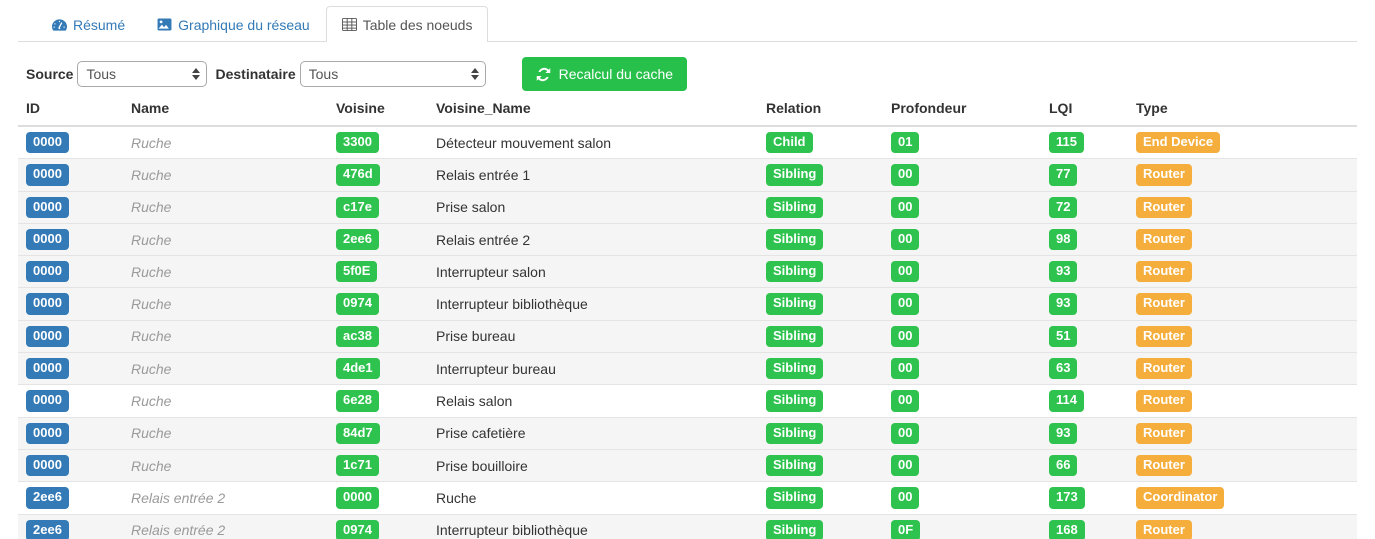 This screenshot has width=1375, height=539. Describe the element at coordinates (962, 113) in the screenshot. I see `column-header-profondeur: Profondeur` at that location.